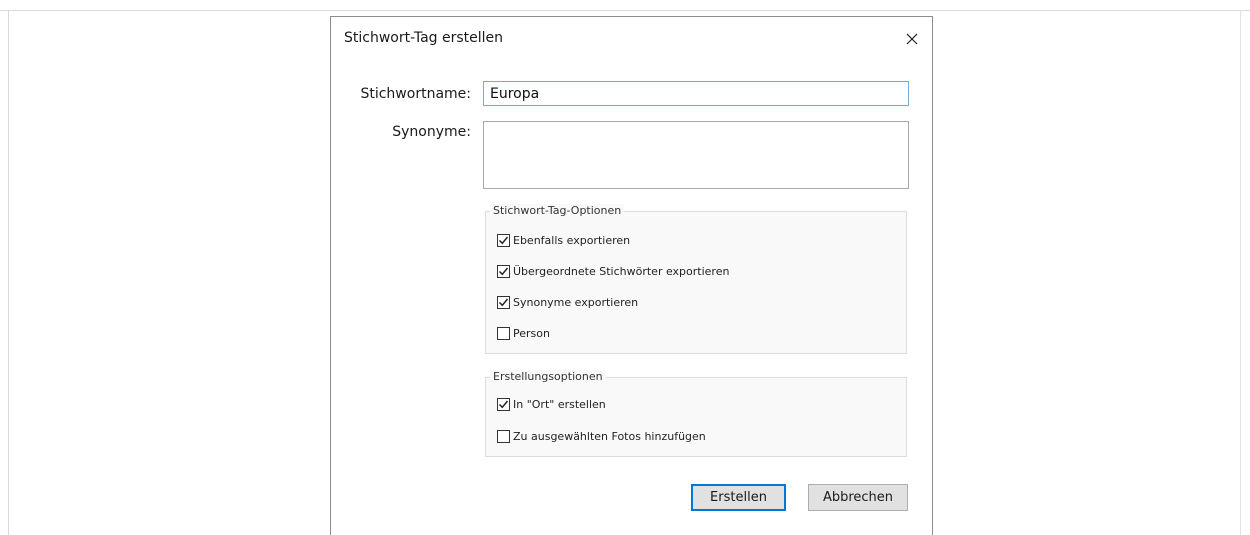 The image size is (1250, 535). Describe the element at coordinates (548, 376) in the screenshot. I see `creation-options-legend: Erstellungsoptionen` at that location.